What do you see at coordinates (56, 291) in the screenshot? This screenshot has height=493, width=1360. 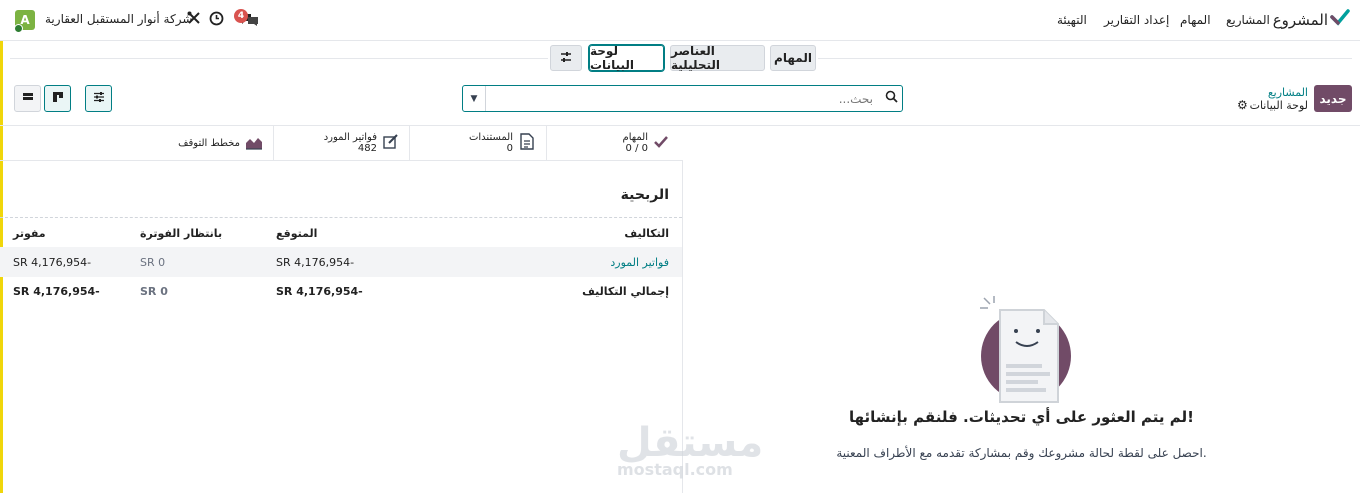 I see `total-invoiced: SR 4,176,954-` at bounding box center [56, 291].